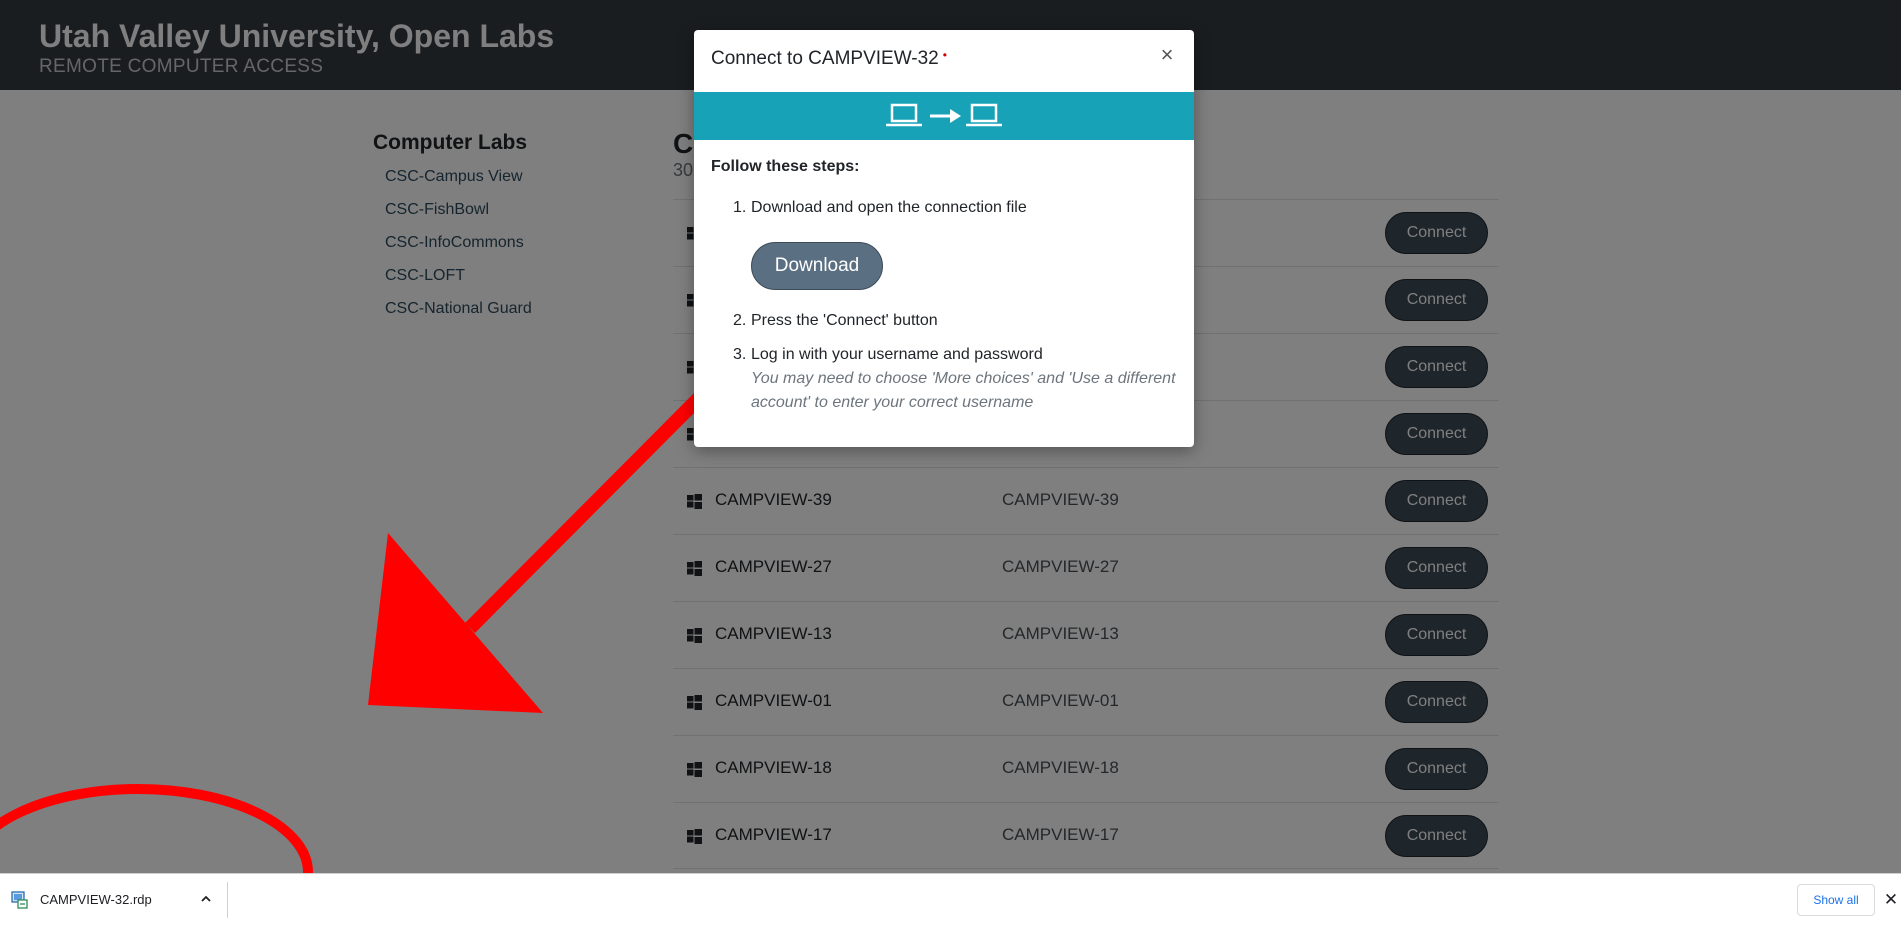 The width and height of the screenshot is (1901, 925). I want to click on modal-title: Connect to CAMPVIEW-32 •, so click(829, 59).